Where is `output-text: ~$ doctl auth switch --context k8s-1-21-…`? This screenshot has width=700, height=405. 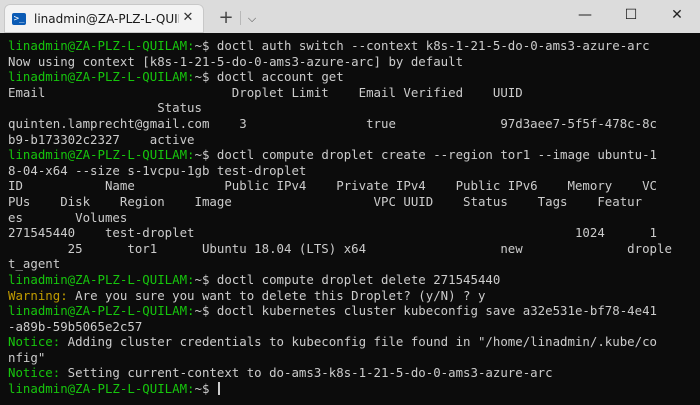 output-text: ~$ doctl auth switch --context k8s-1-21-… is located at coordinates (422, 45).